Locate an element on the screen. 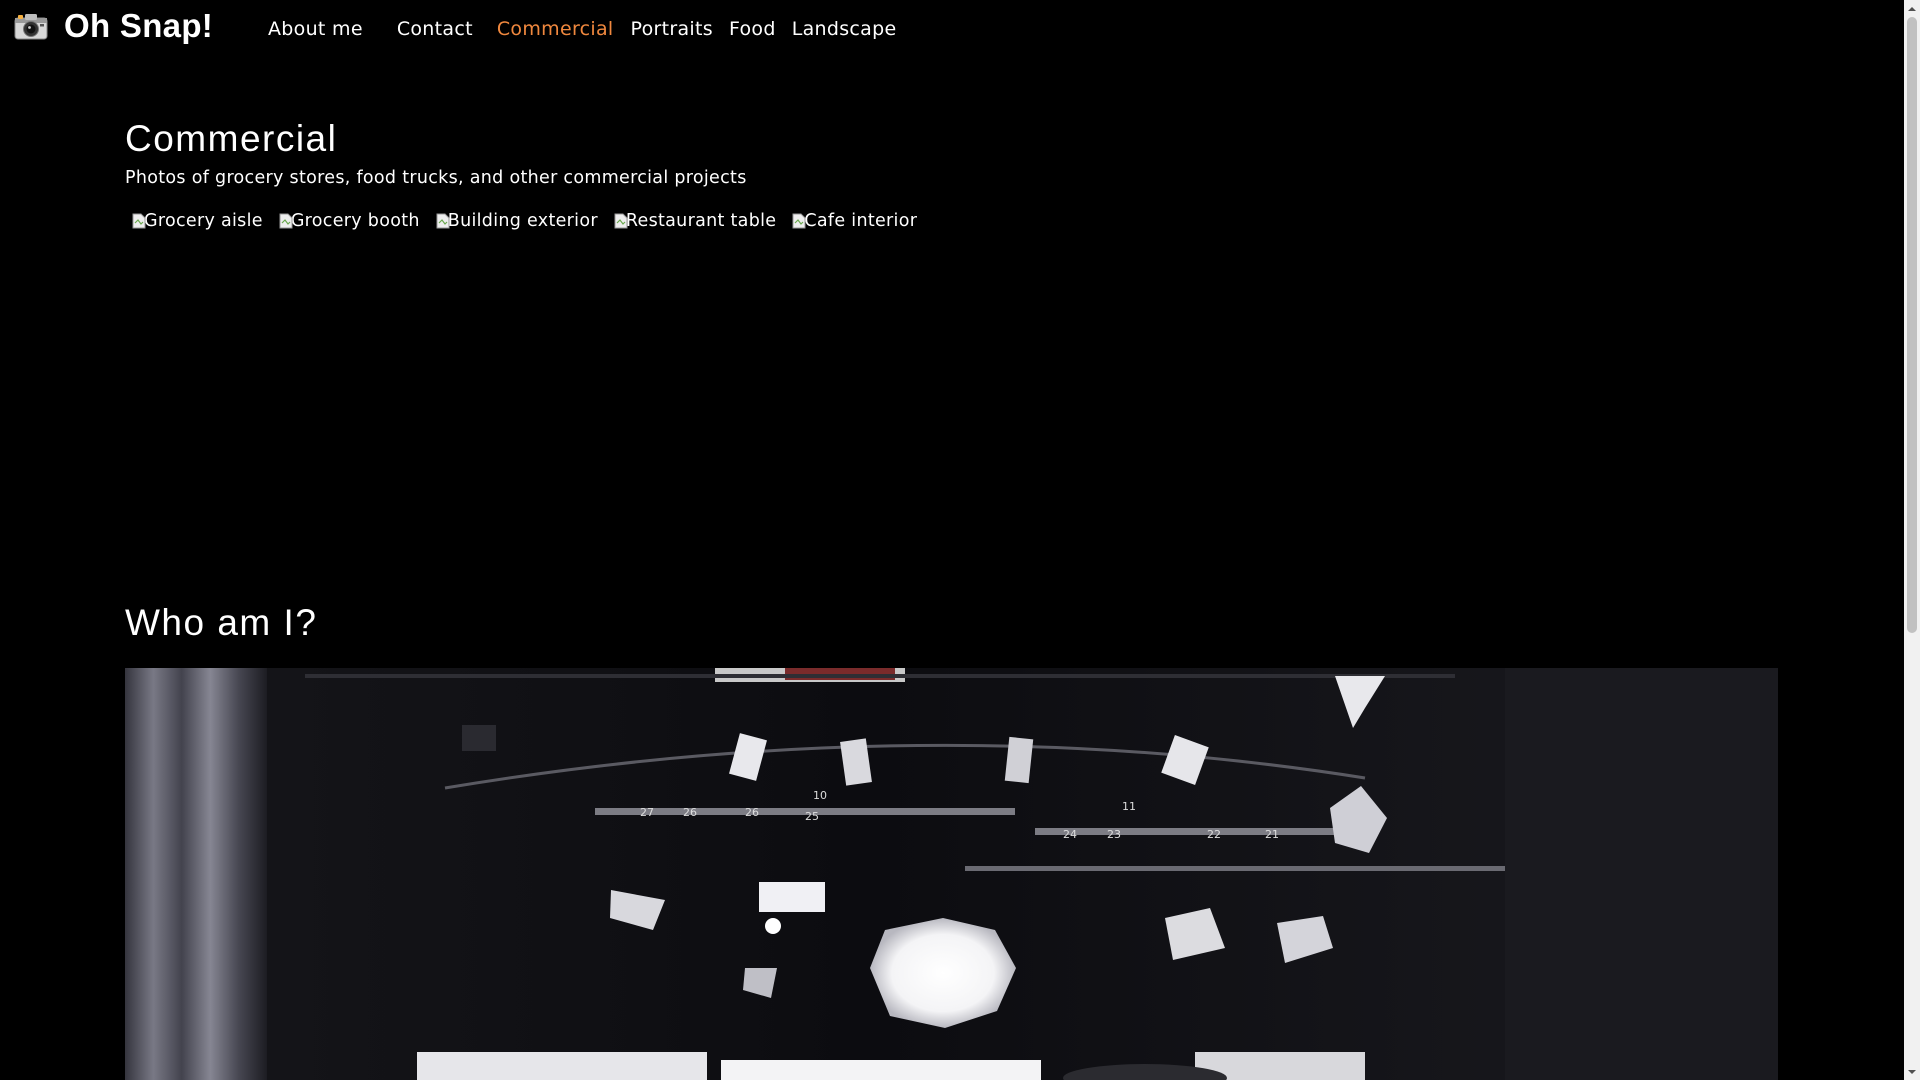 The height and width of the screenshot is (1080, 1920). gallery-image: Grocery aisle is located at coordinates (197, 221).